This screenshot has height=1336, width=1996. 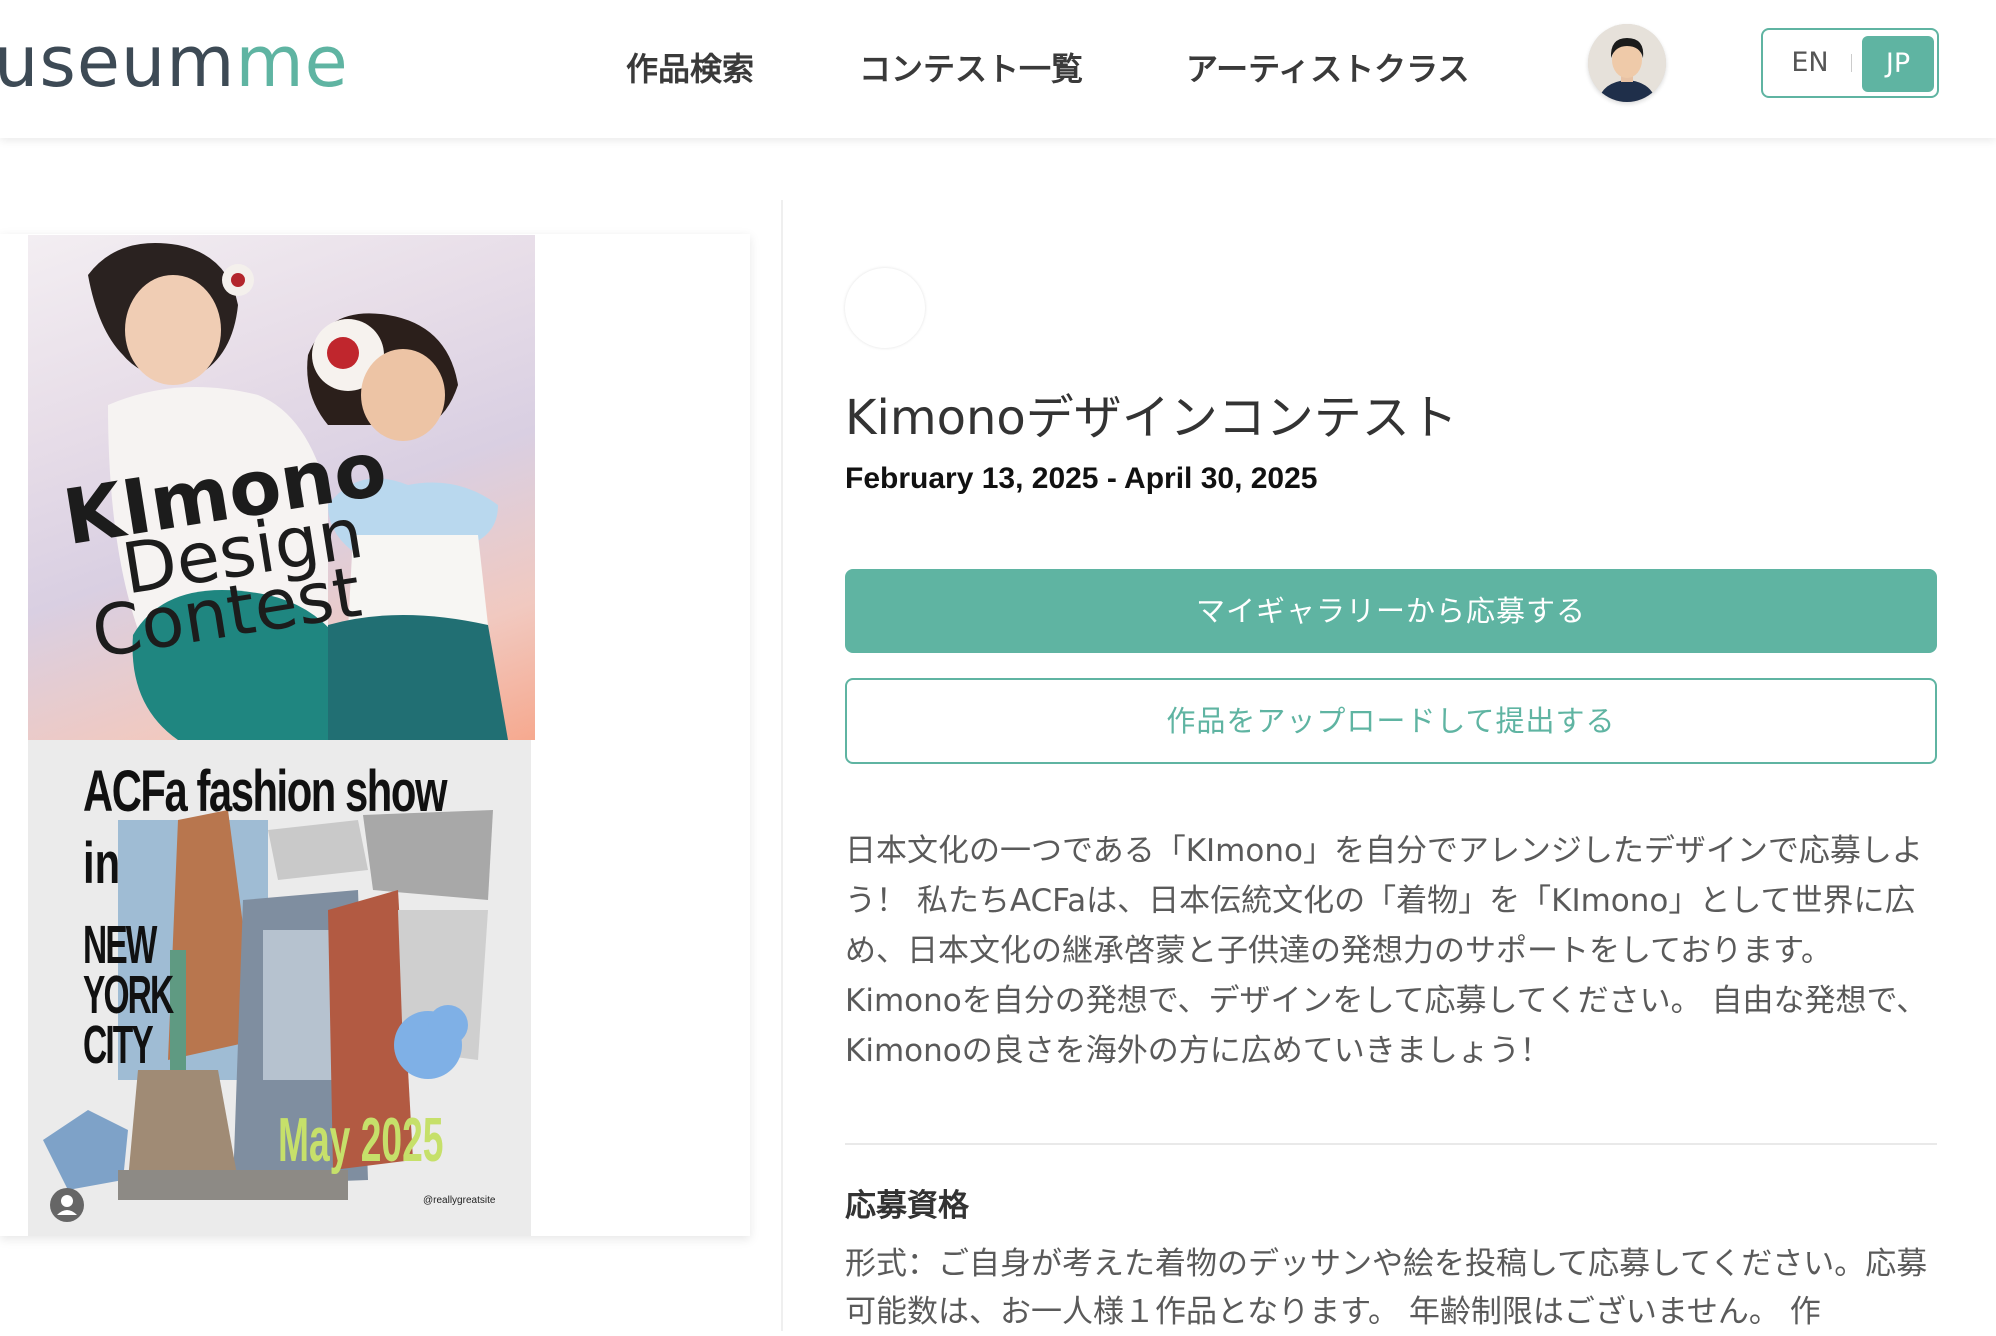 I want to click on poster-in-text: in, so click(x=102, y=863).